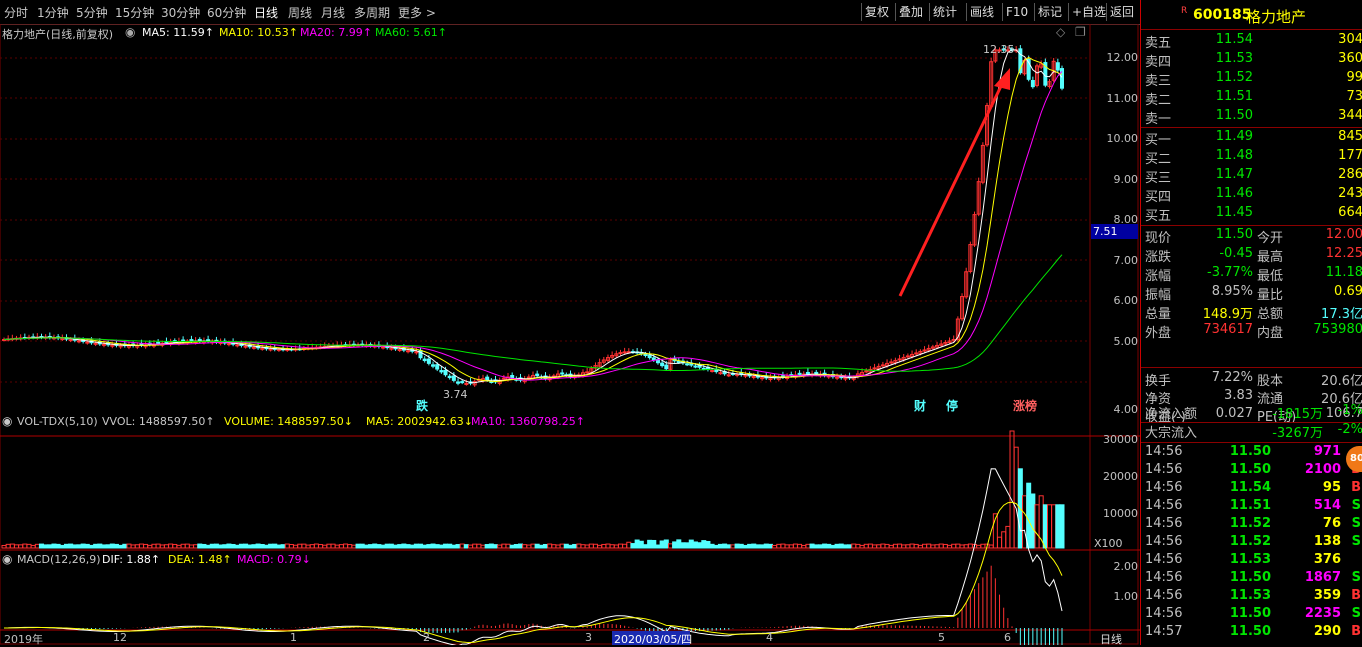 Image resolution: width=1362 pixels, height=647 pixels. What do you see at coordinates (1251, 633) in the screenshot?
I see `tick-row: 14:57 11.50 290 B` at bounding box center [1251, 633].